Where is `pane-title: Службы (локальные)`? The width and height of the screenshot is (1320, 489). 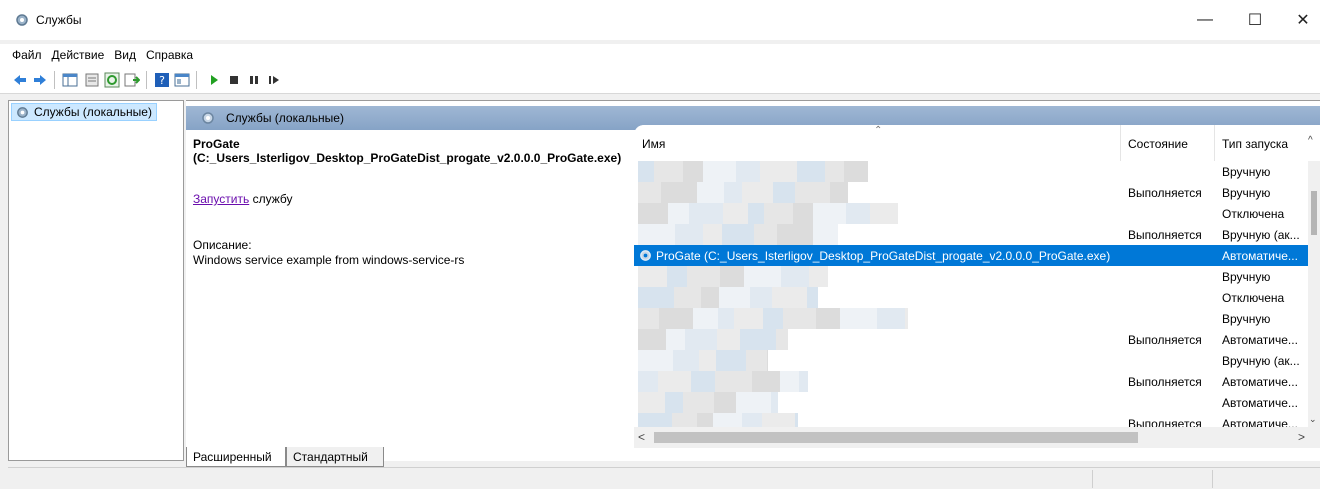
pane-title: Службы (локальные) is located at coordinates (285, 118).